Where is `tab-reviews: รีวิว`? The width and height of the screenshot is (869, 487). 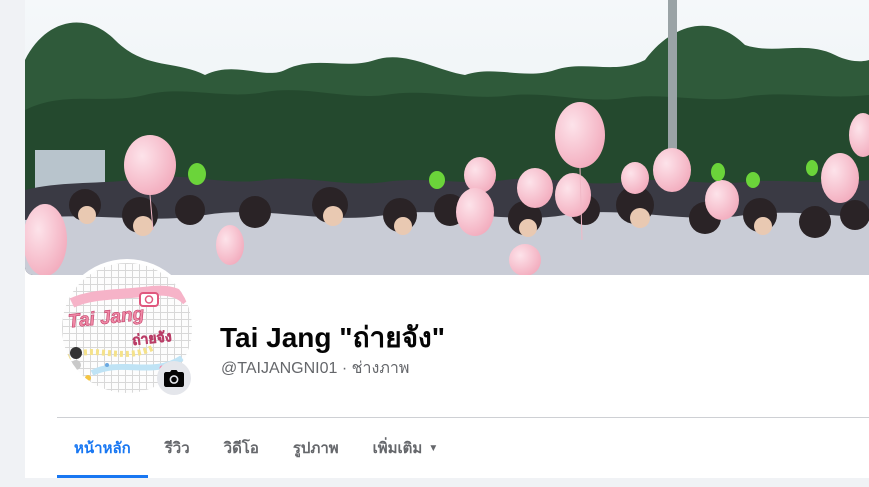
tab-reviews: รีวิว is located at coordinates (177, 448).